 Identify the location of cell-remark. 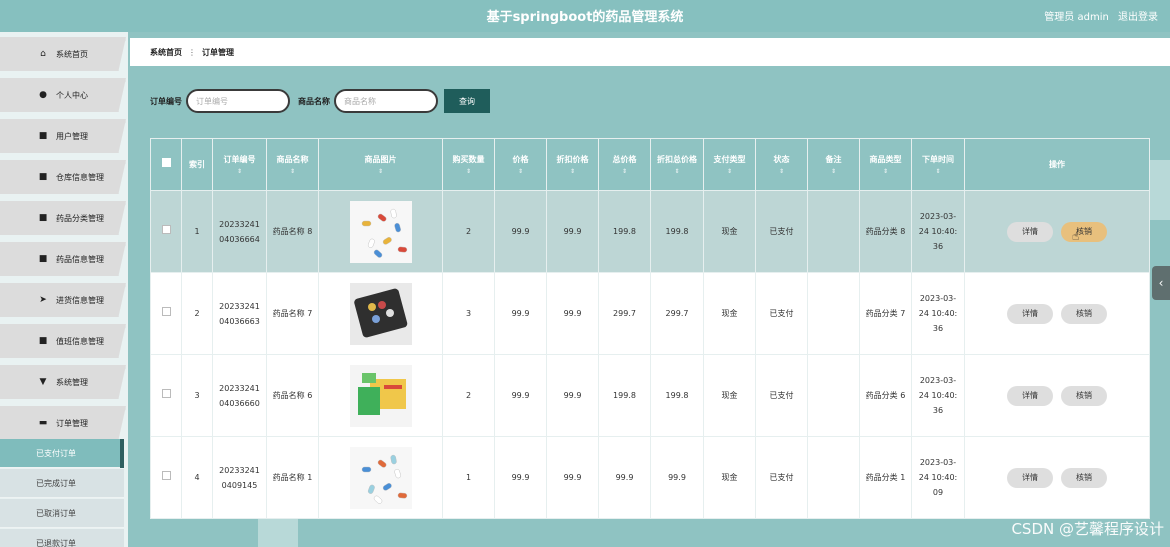
(833, 395).